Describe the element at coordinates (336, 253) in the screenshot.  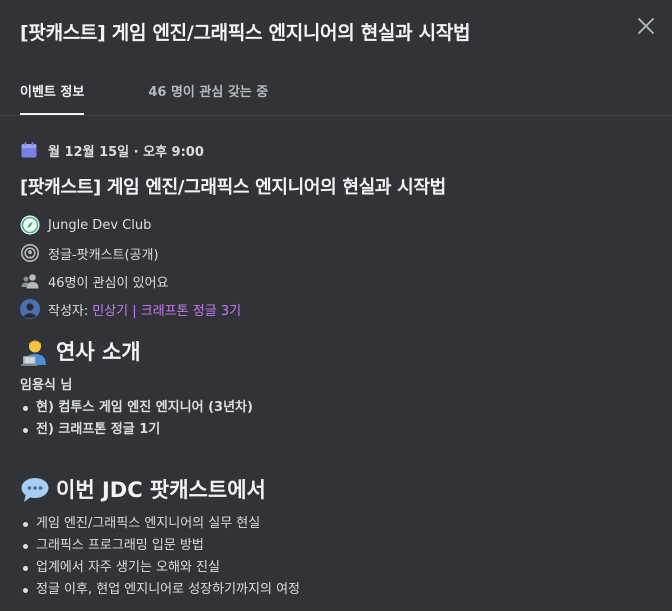
I see `channel-row: 정글-팟캐스트(공개)` at that location.